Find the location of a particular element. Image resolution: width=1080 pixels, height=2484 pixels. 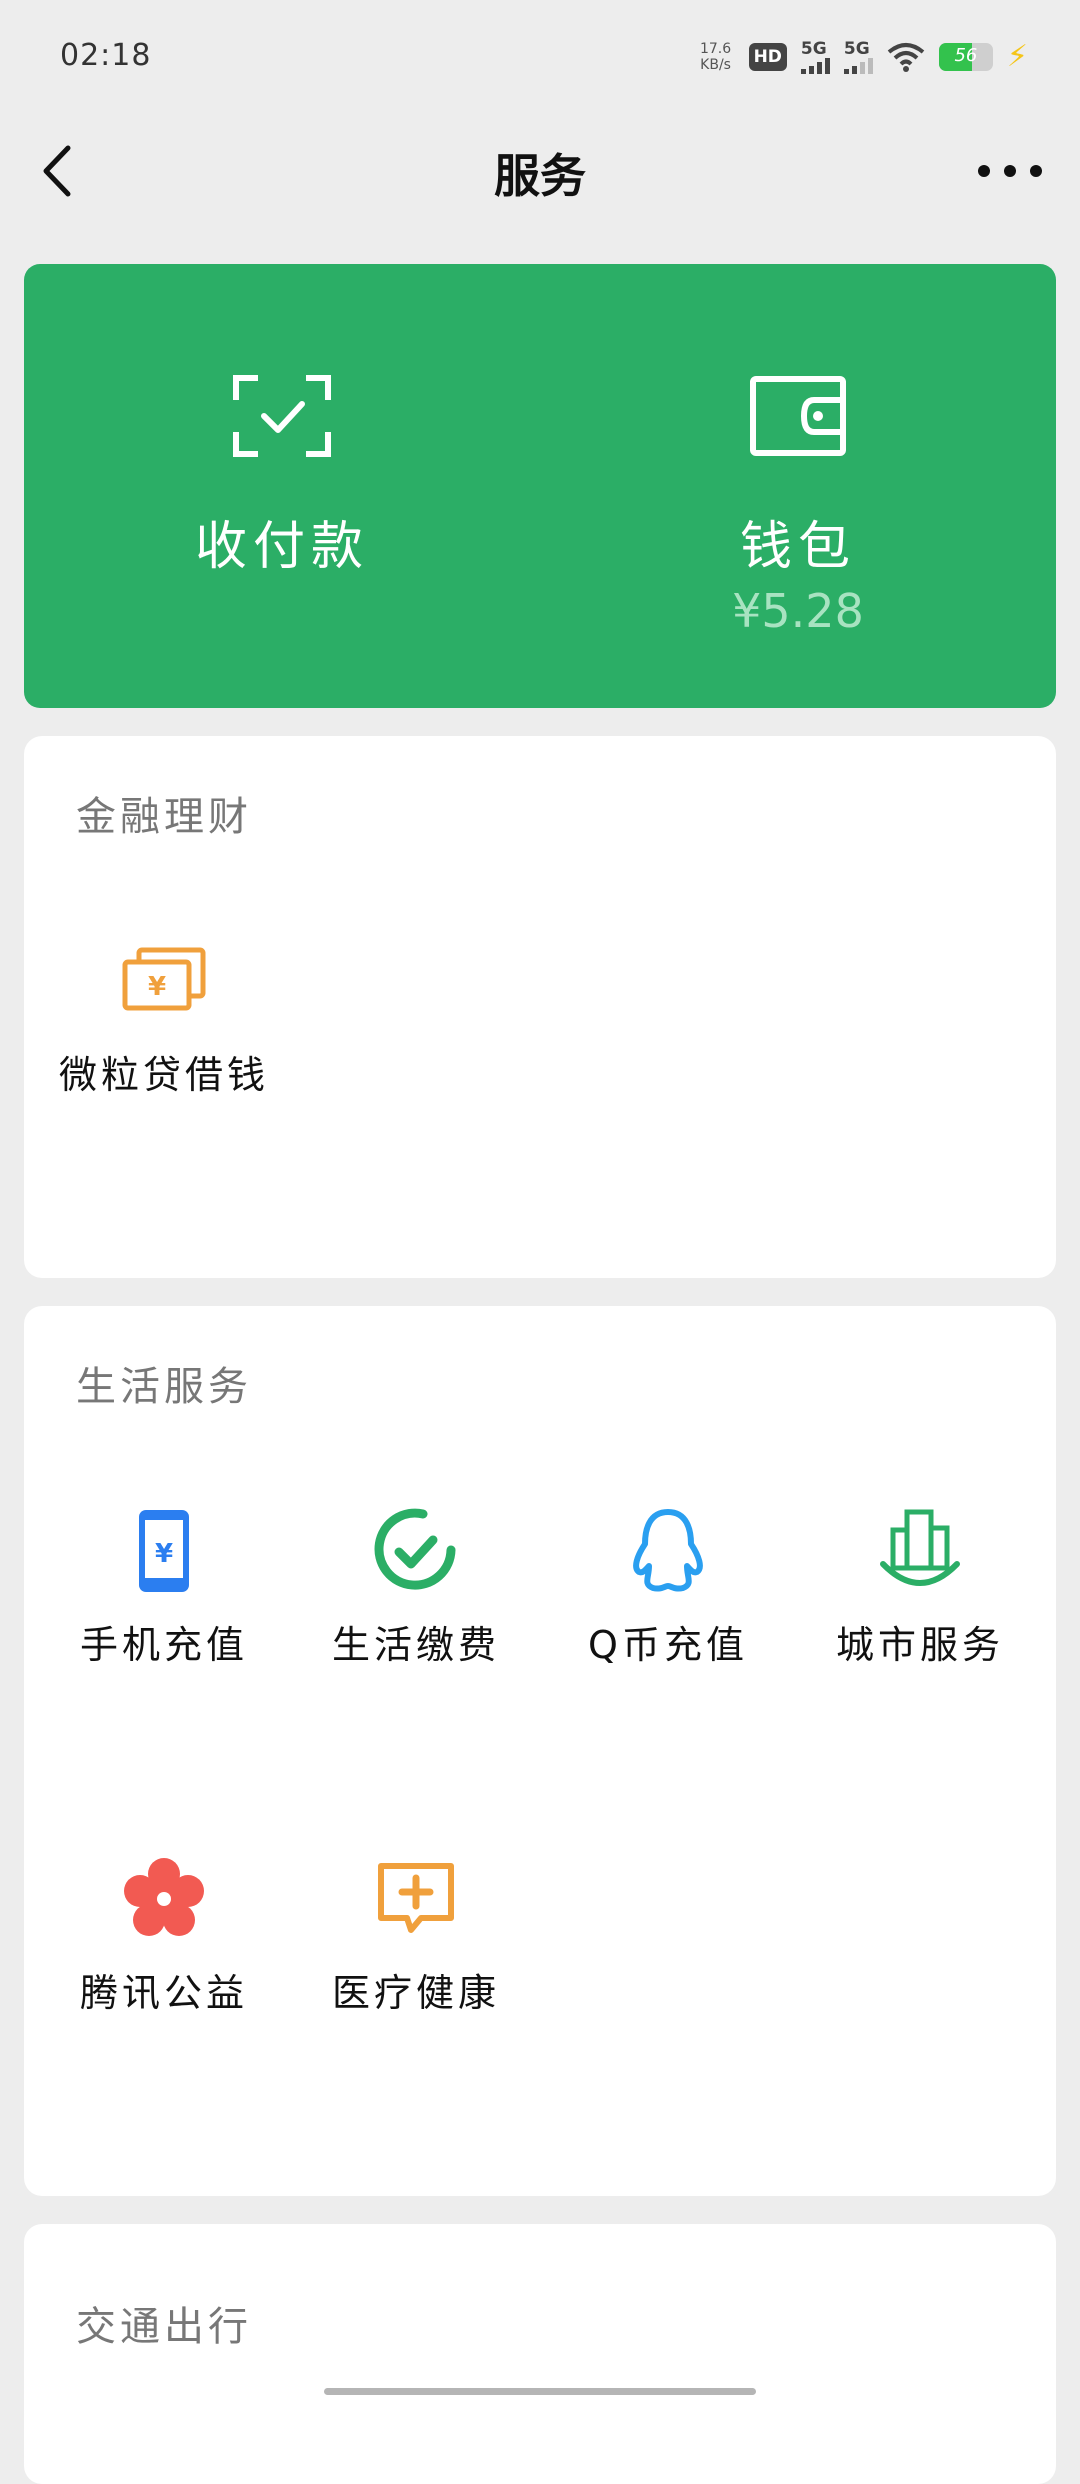

flower-icon is located at coordinates (164, 1897).